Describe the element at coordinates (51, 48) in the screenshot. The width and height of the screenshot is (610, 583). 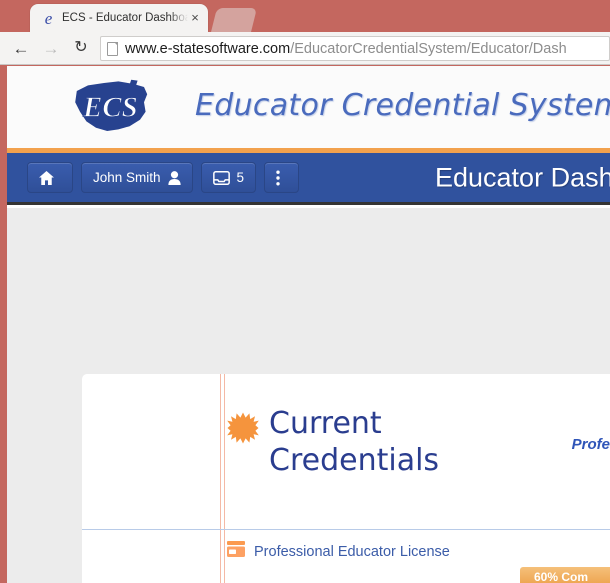
I see `forward-icon: →` at that location.